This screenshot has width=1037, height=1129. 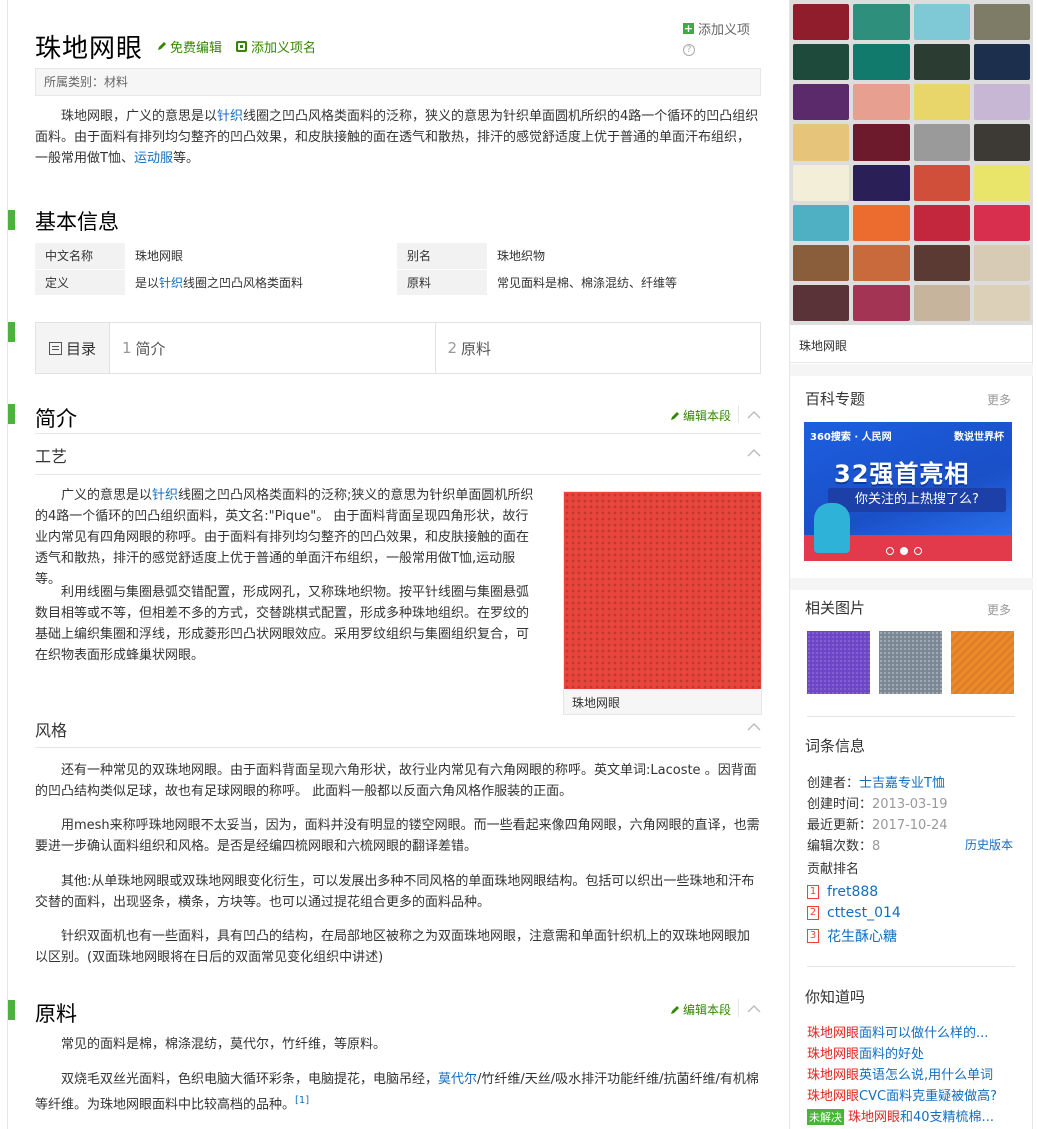 What do you see at coordinates (11, 414) in the screenshot?
I see `section-marker` at bounding box center [11, 414].